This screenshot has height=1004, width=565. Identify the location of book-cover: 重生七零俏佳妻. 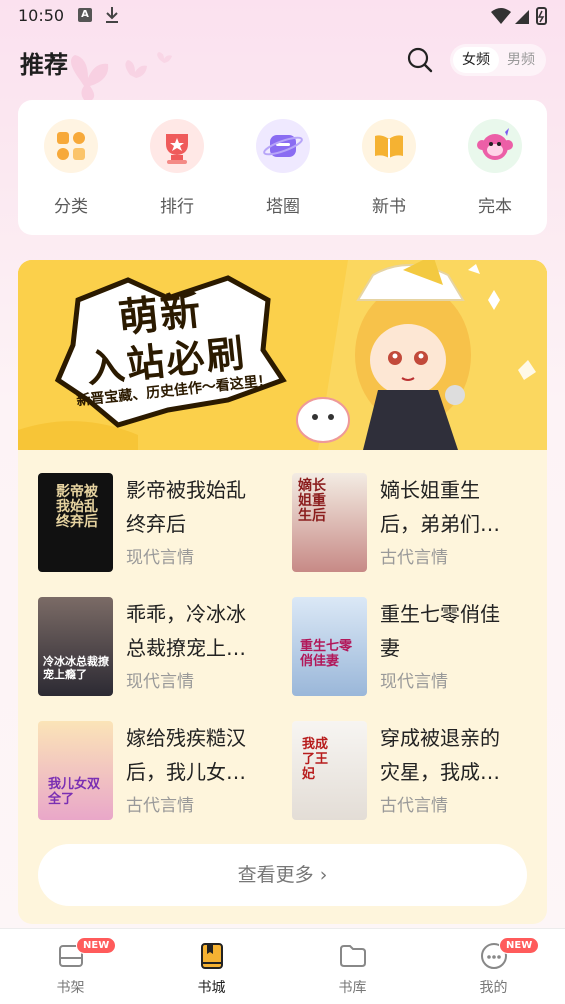
(329, 646).